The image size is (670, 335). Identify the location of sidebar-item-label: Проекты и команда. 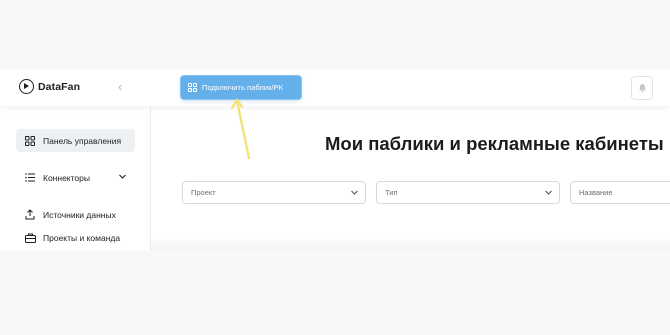
(82, 237).